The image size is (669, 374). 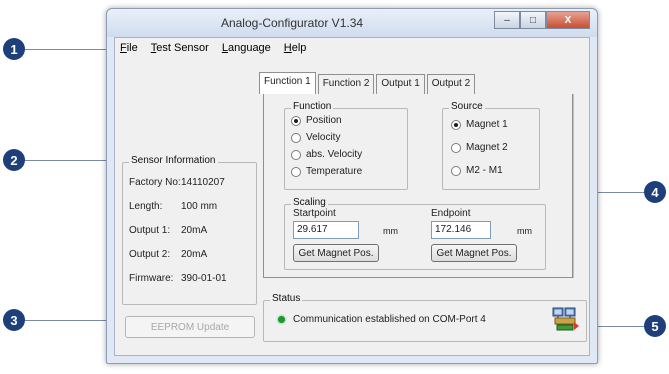 What do you see at coordinates (173, 160) in the screenshot?
I see `sensor-info-title: Sensor Information` at bounding box center [173, 160].